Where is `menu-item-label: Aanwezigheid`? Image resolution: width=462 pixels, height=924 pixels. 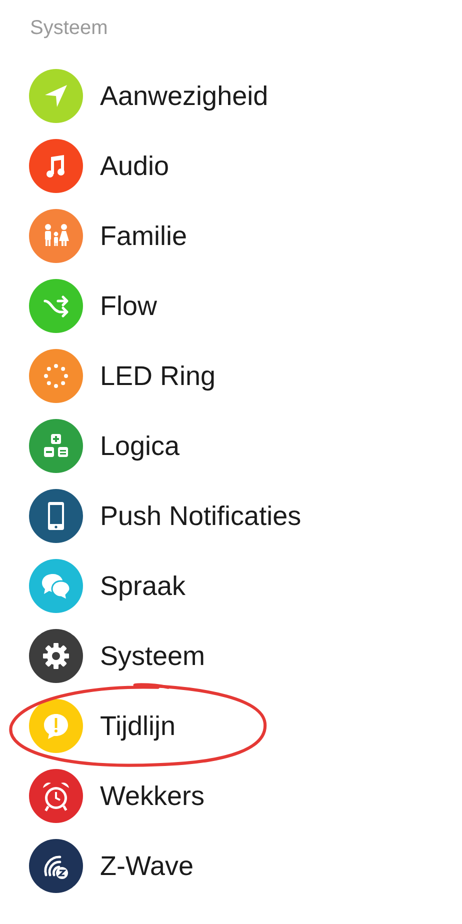 menu-item-label: Aanwezigheid is located at coordinates (184, 95).